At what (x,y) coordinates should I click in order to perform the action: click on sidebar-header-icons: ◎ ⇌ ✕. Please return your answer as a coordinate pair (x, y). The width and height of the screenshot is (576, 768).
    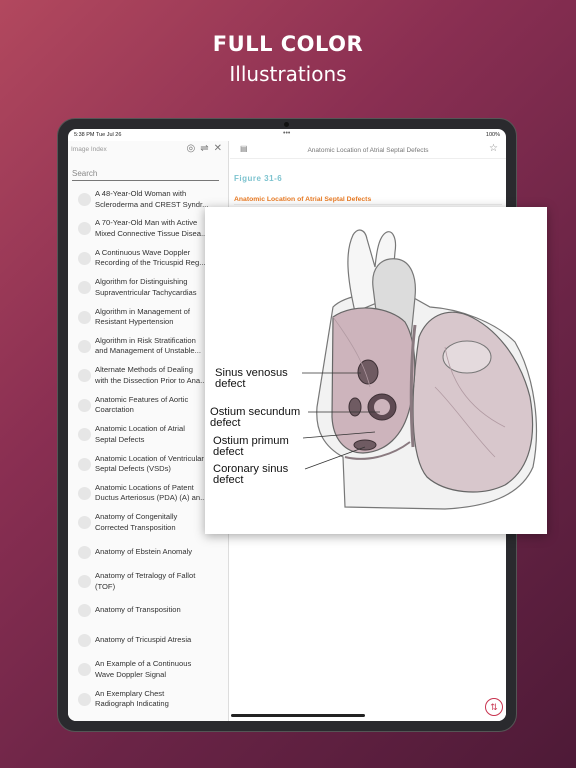
    Looking at the image, I should click on (204, 148).